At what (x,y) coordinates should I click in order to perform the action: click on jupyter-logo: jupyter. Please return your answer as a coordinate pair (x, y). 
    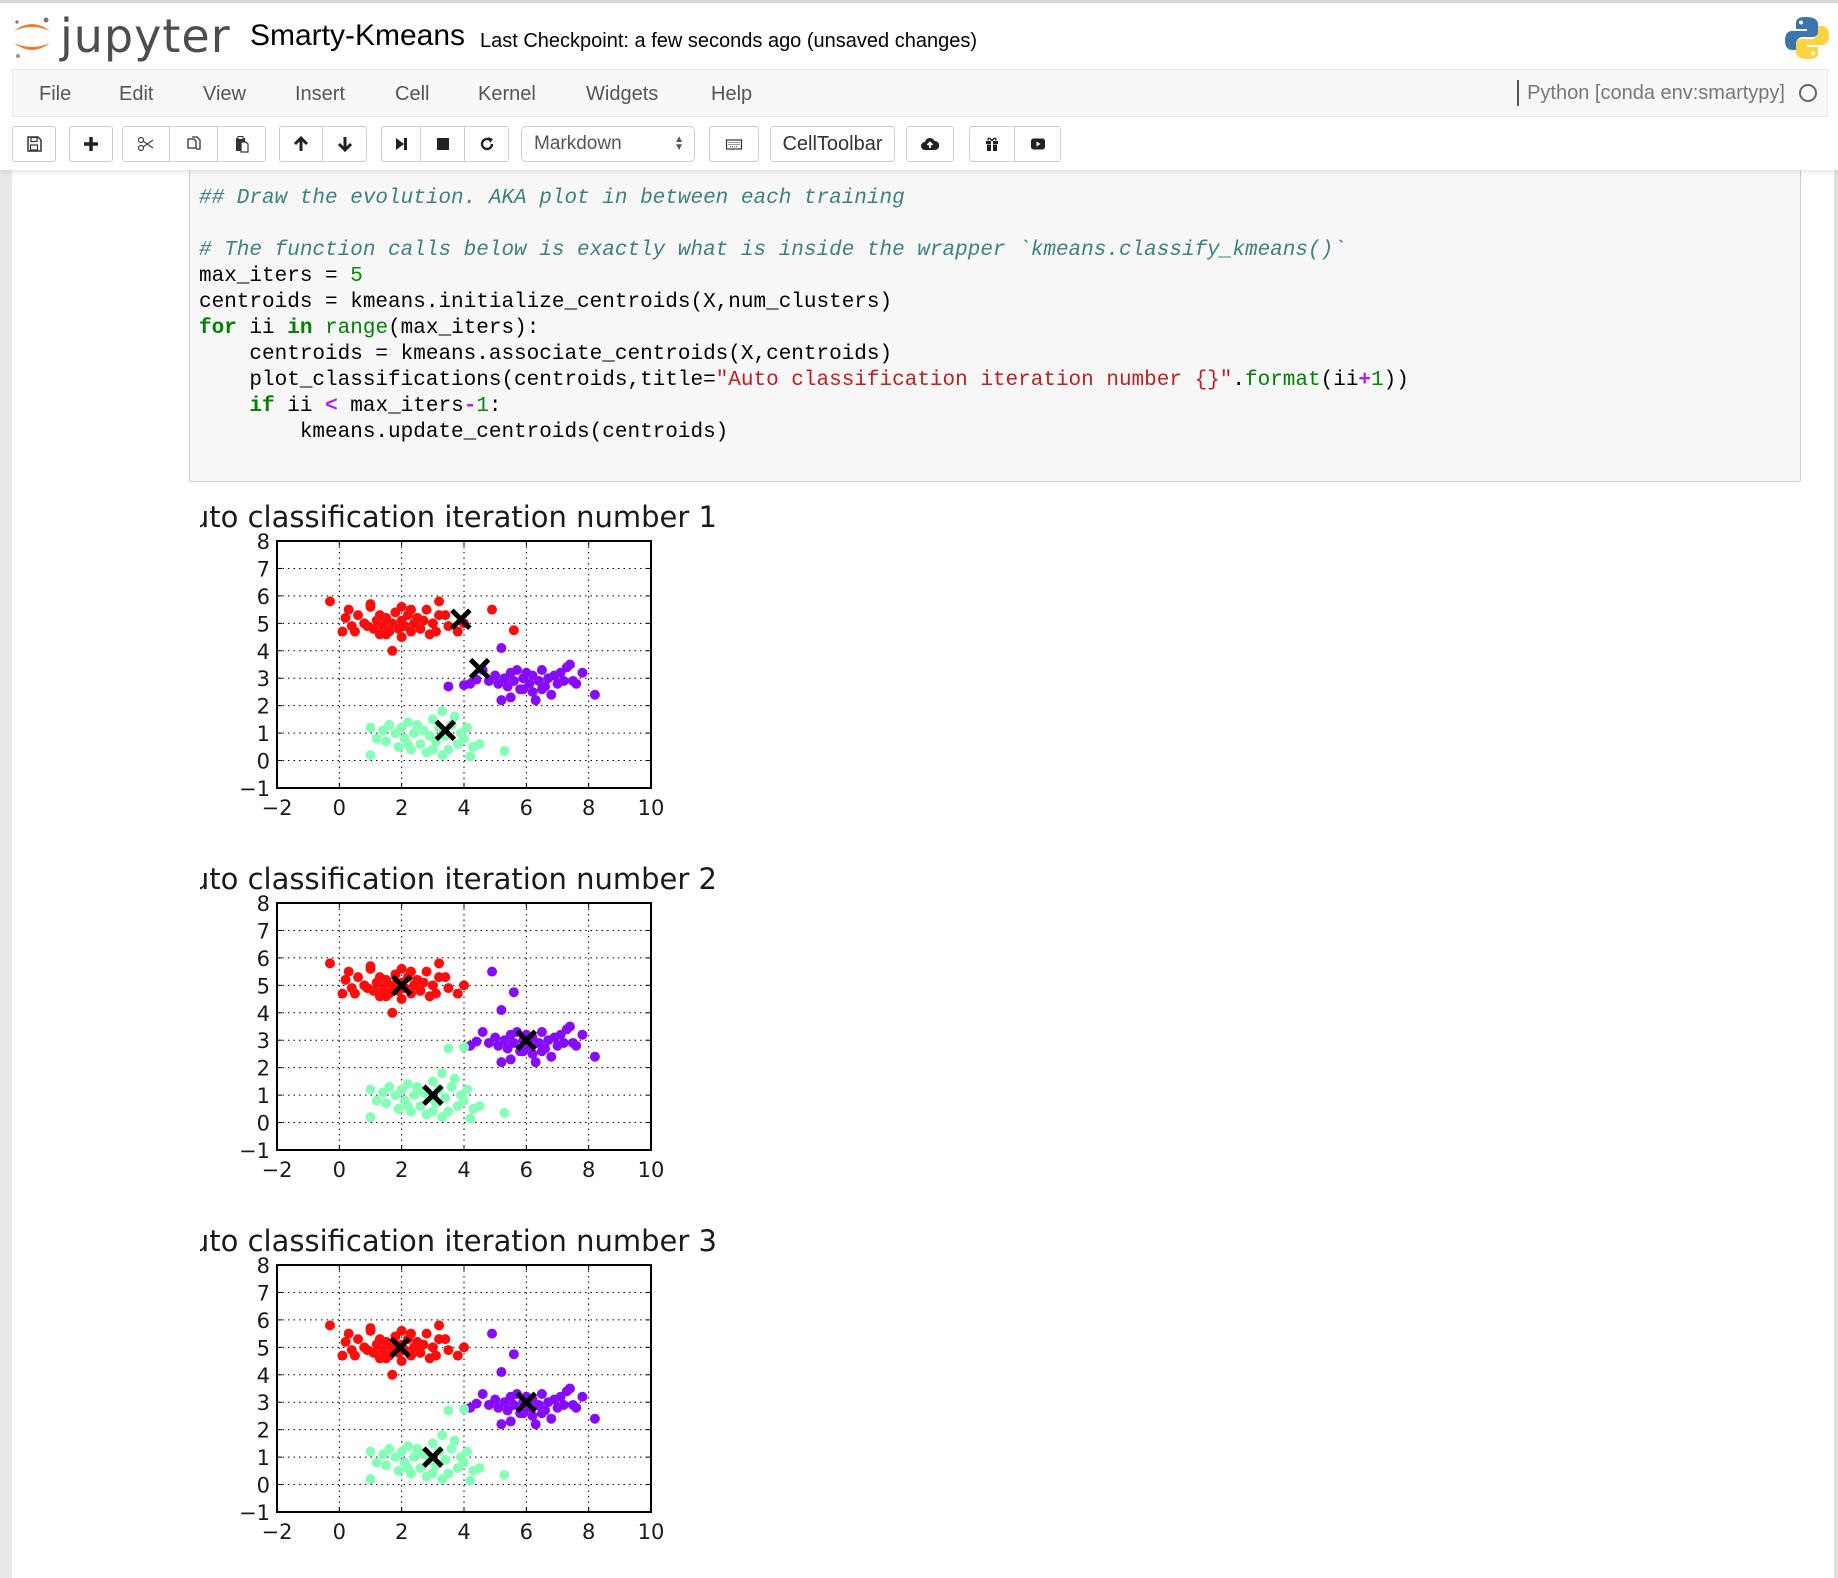
    Looking at the image, I should click on (120, 36).